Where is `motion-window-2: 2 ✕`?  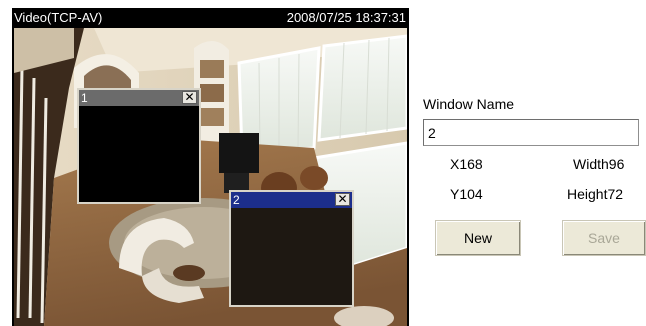 motion-window-2: 2 ✕ is located at coordinates (291, 248).